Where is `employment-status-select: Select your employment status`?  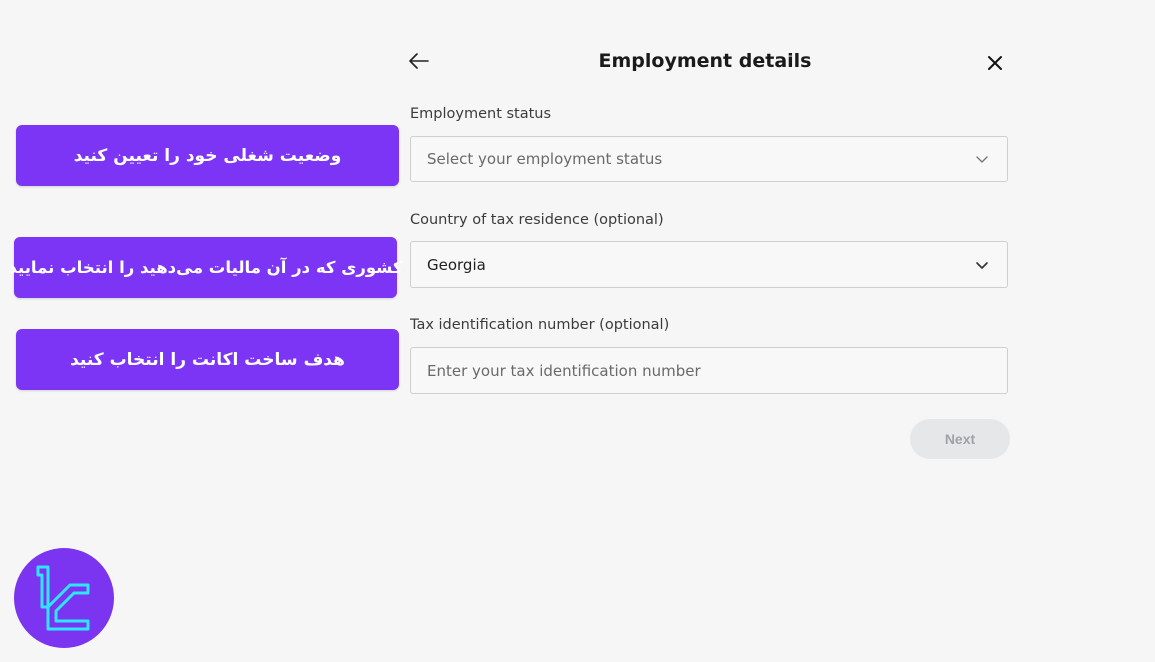 employment-status-select: Select your employment status is located at coordinates (709, 159).